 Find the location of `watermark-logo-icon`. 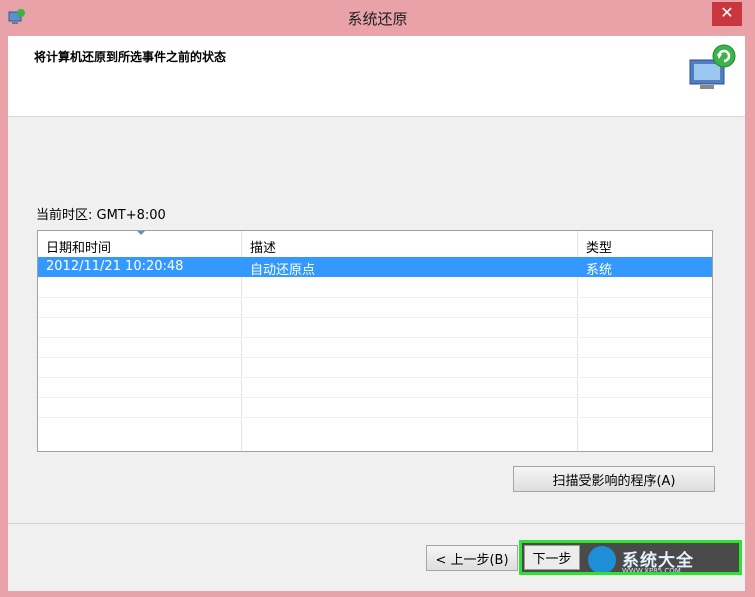

watermark-logo-icon is located at coordinates (602, 559).